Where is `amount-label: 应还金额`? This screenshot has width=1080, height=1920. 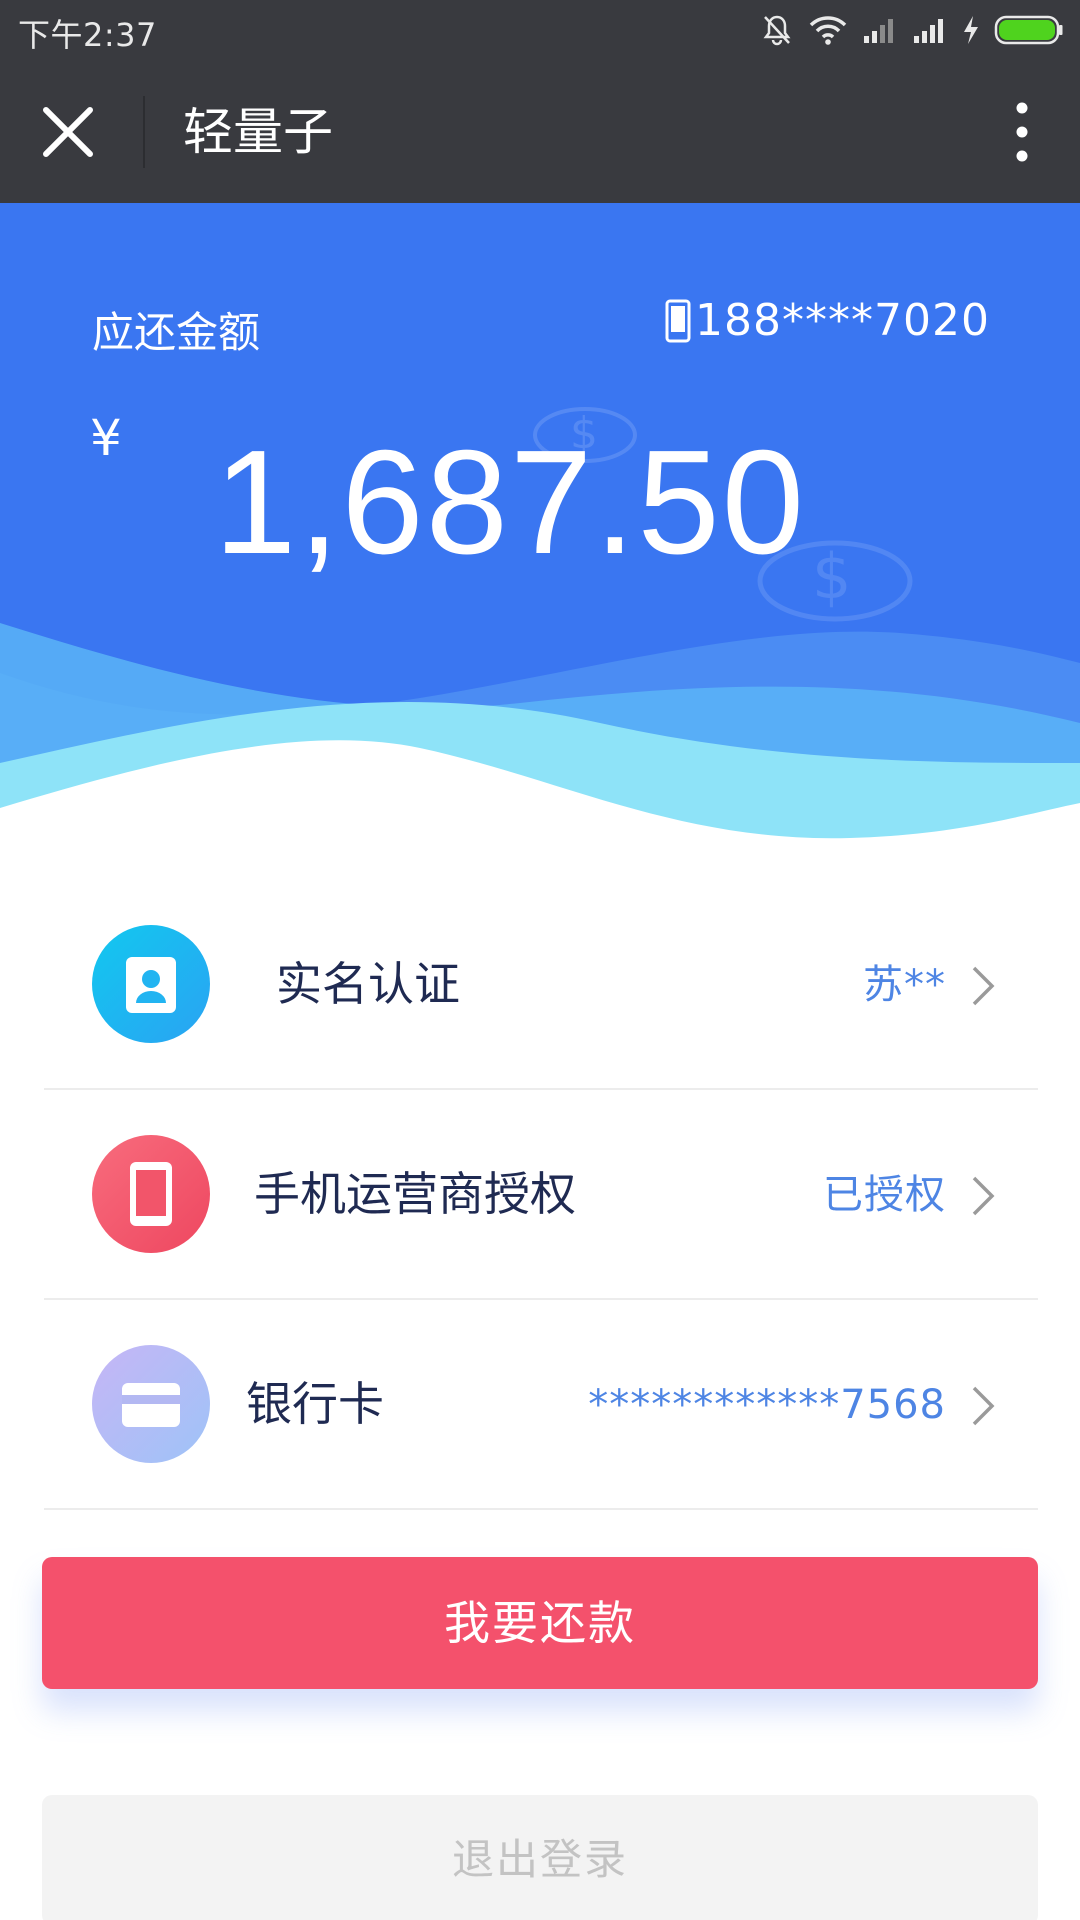
amount-label: 应还金额 is located at coordinates (176, 332).